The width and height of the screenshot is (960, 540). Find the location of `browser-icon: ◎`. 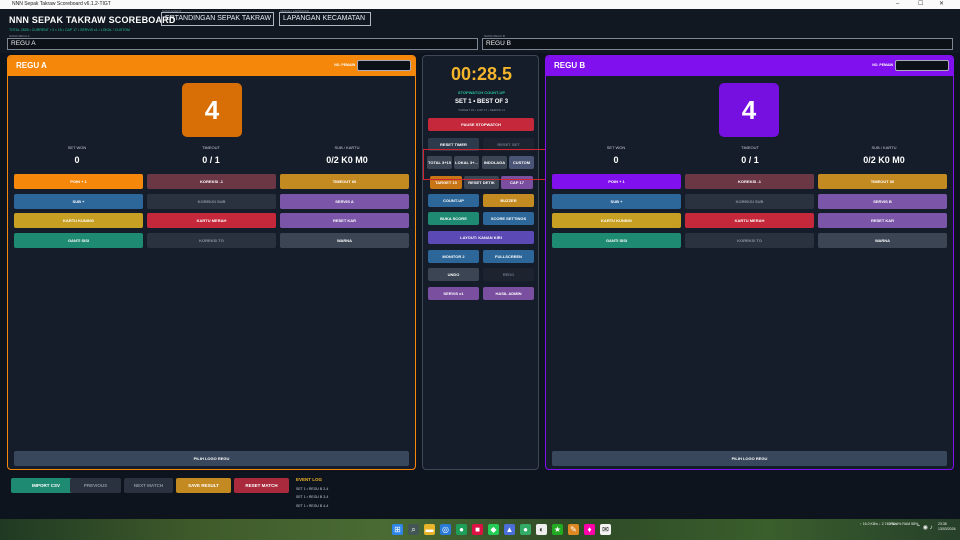

browser-icon: ◎ is located at coordinates (445, 529).